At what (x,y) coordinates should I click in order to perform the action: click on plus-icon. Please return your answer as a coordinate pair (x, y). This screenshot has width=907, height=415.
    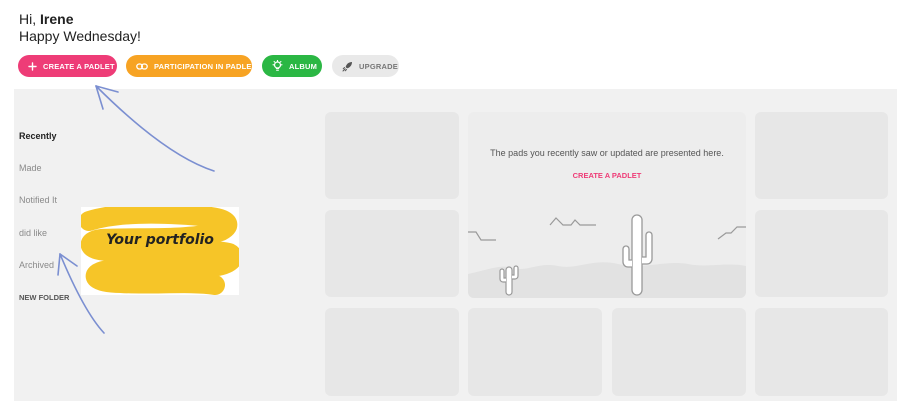
    Looking at the image, I should click on (32, 66).